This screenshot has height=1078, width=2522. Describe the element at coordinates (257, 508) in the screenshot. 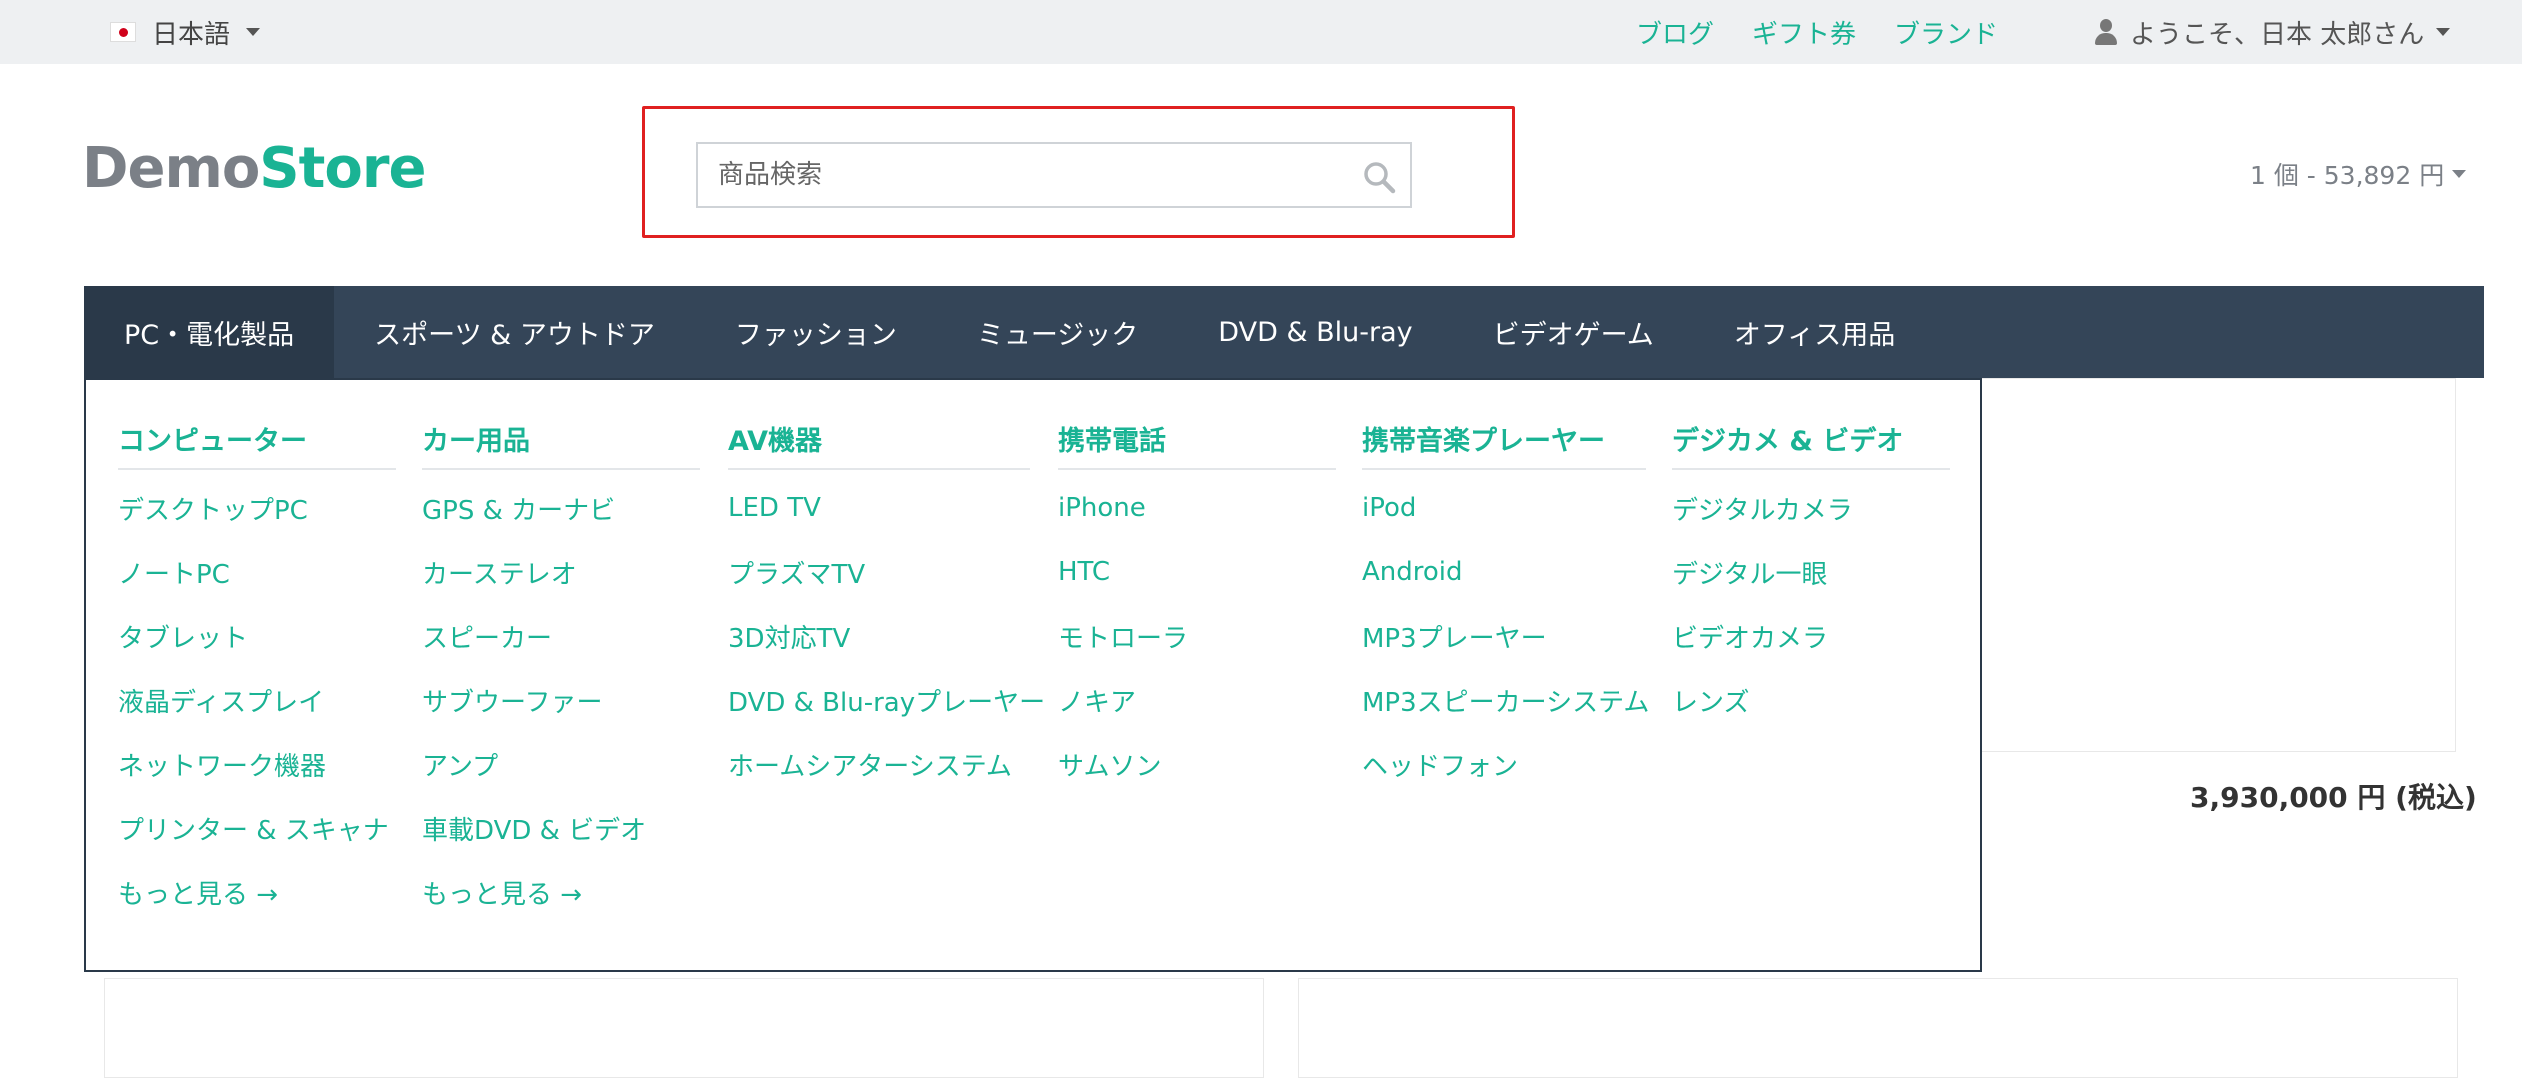

I see `menu-link: デスクトップPC` at that location.